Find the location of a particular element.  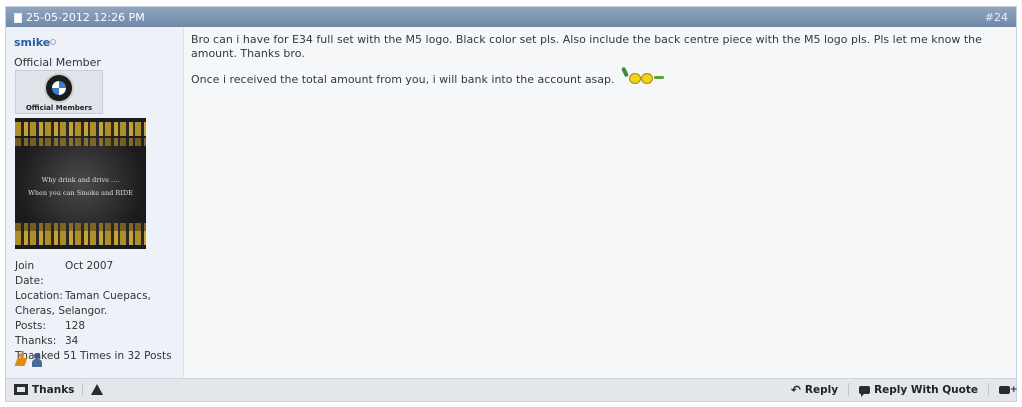

thanks-icon is located at coordinates (21, 389).